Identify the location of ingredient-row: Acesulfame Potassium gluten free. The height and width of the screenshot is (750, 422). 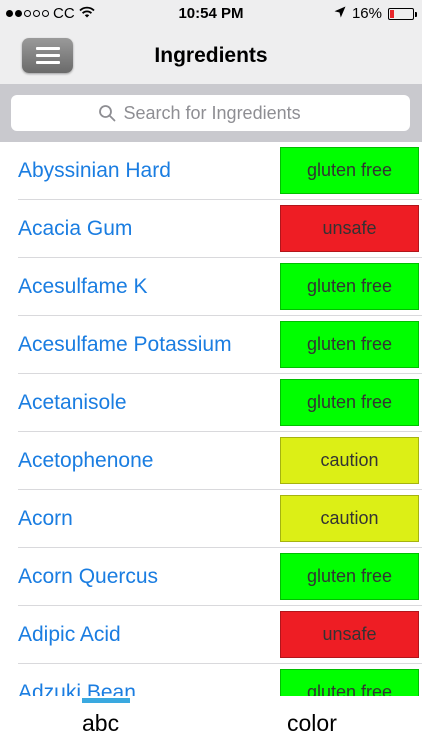
(211, 345).